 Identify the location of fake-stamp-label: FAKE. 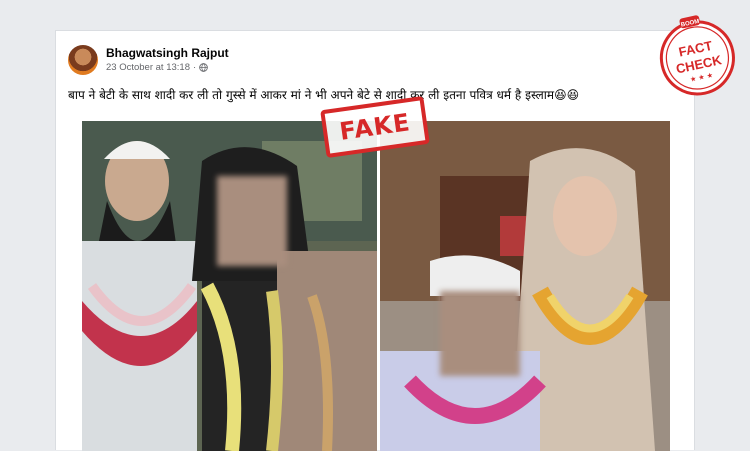
(375, 127).